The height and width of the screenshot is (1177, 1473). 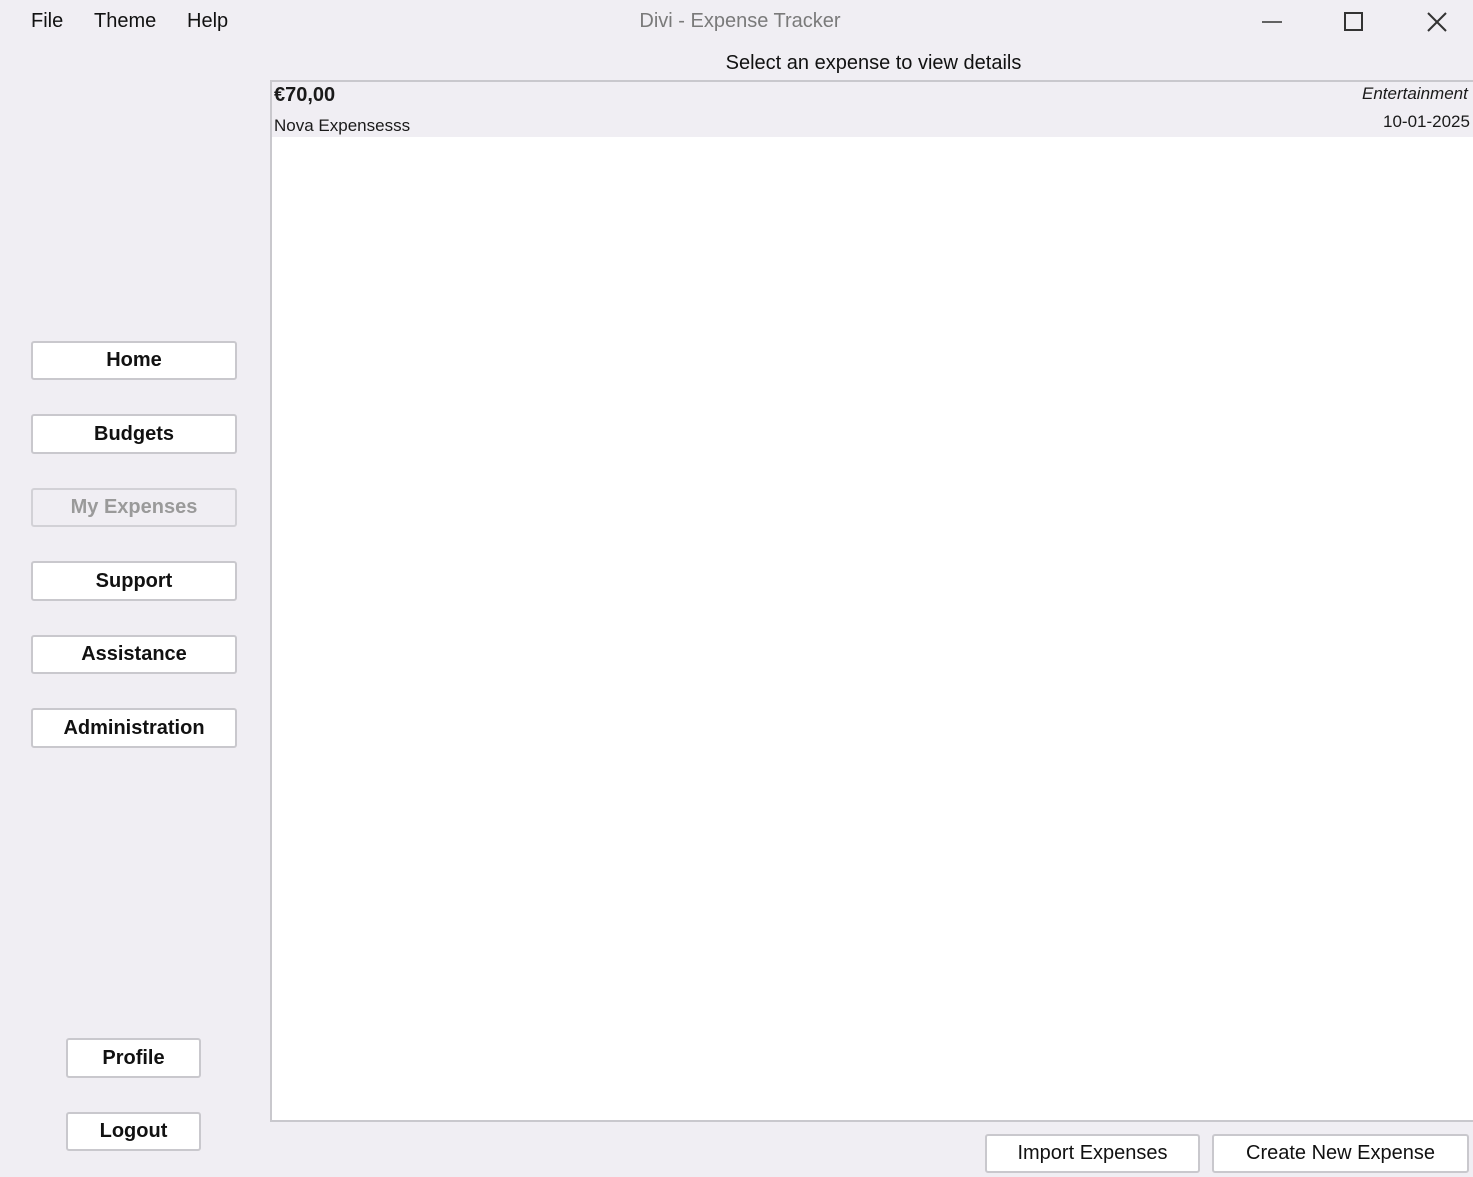 What do you see at coordinates (873, 63) in the screenshot?
I see `selection-hint: Select an expense to view details` at bounding box center [873, 63].